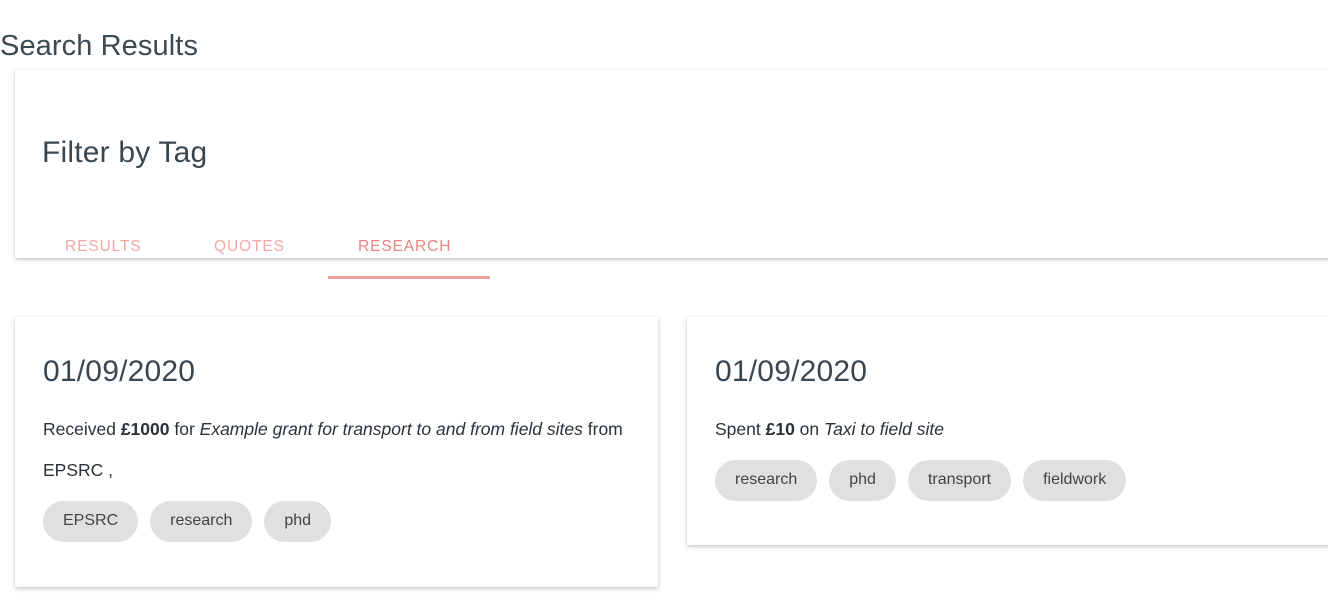  Describe the element at coordinates (99, 46) in the screenshot. I see `page-title: Search Results` at that location.